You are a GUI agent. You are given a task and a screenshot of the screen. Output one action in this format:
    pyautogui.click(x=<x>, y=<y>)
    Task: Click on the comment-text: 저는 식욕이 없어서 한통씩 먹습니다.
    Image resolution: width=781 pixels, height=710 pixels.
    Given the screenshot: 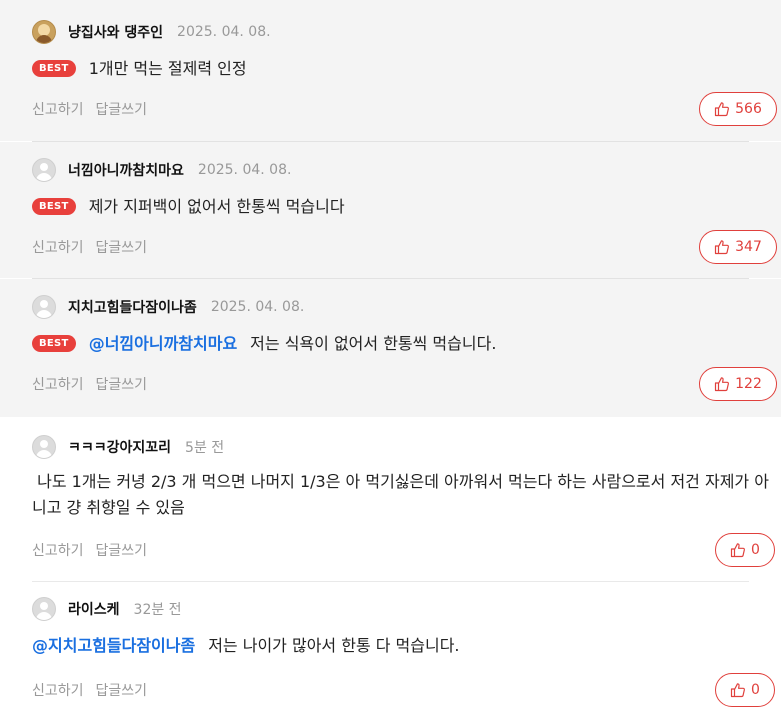 What is the action you would take?
    pyautogui.click(x=373, y=343)
    